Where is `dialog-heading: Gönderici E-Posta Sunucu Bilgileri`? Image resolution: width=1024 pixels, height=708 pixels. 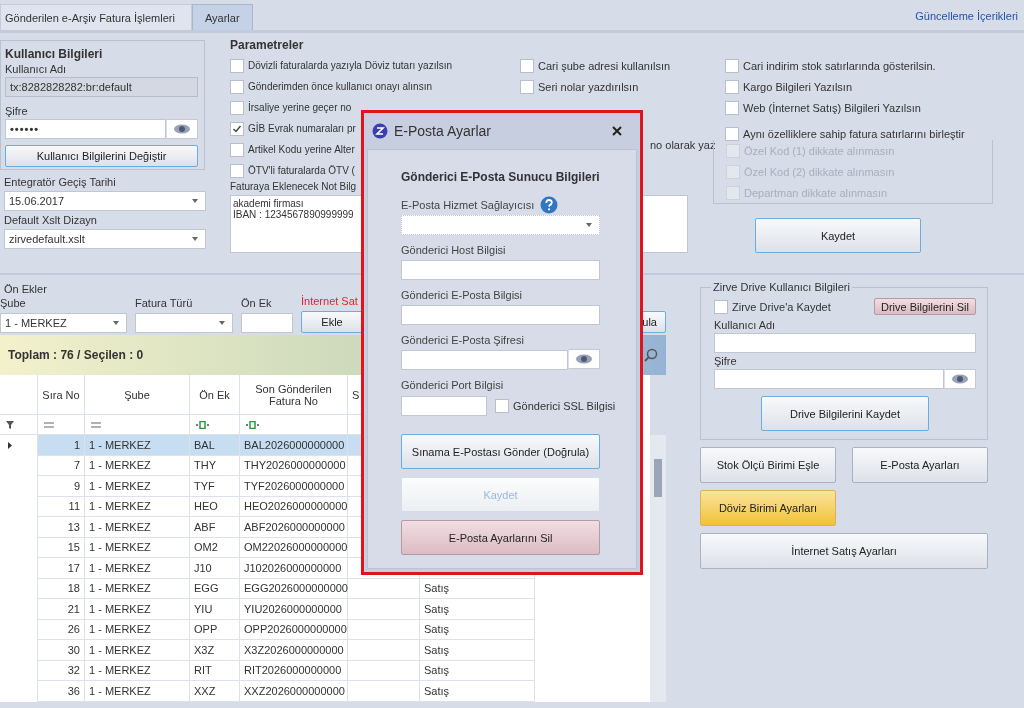 dialog-heading: Gönderici E-Posta Sunucu Bilgileri is located at coordinates (500, 177).